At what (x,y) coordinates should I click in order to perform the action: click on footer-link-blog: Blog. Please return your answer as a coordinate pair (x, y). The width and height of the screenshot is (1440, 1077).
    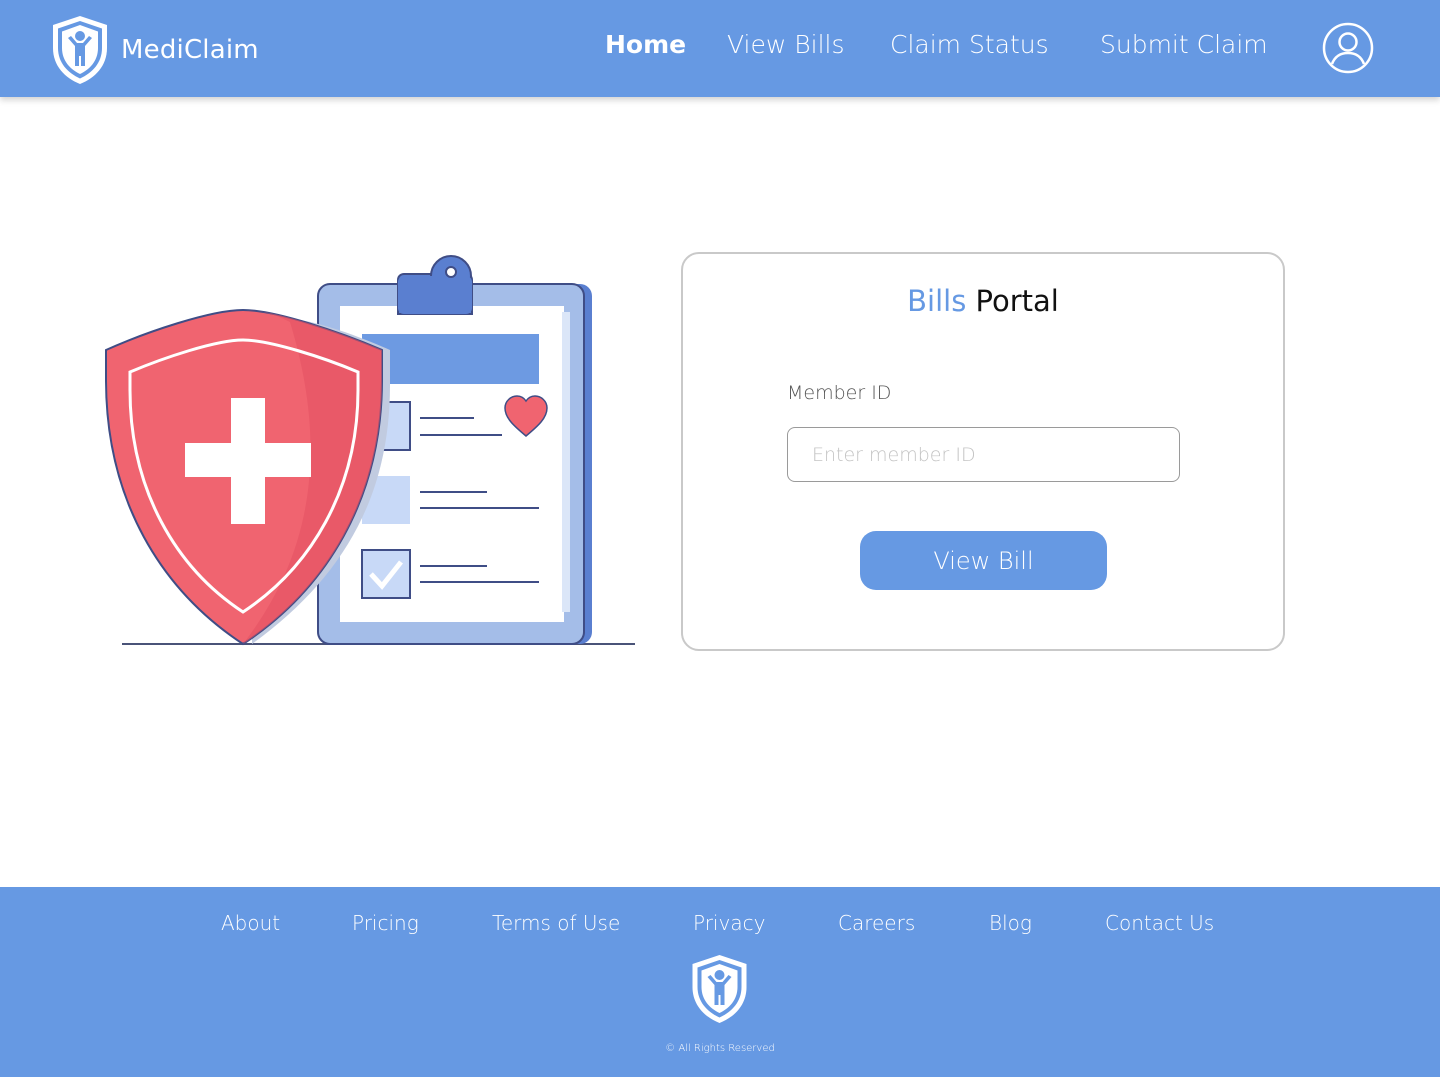
    Looking at the image, I should click on (1010, 923).